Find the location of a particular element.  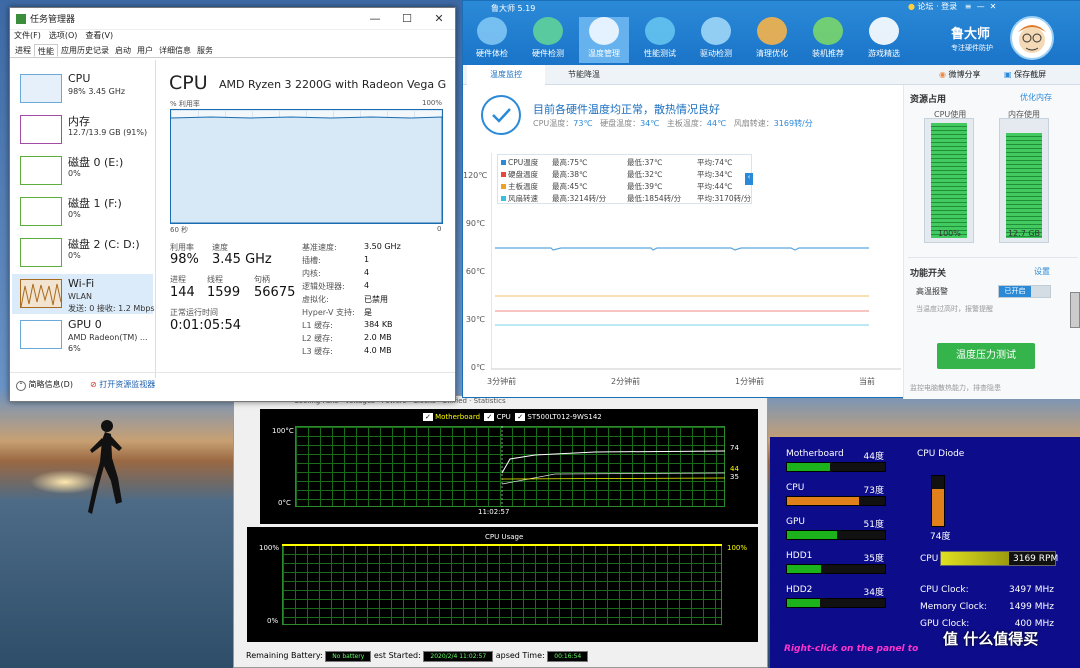

y-tick: 120℃ is located at coordinates (475, 175).